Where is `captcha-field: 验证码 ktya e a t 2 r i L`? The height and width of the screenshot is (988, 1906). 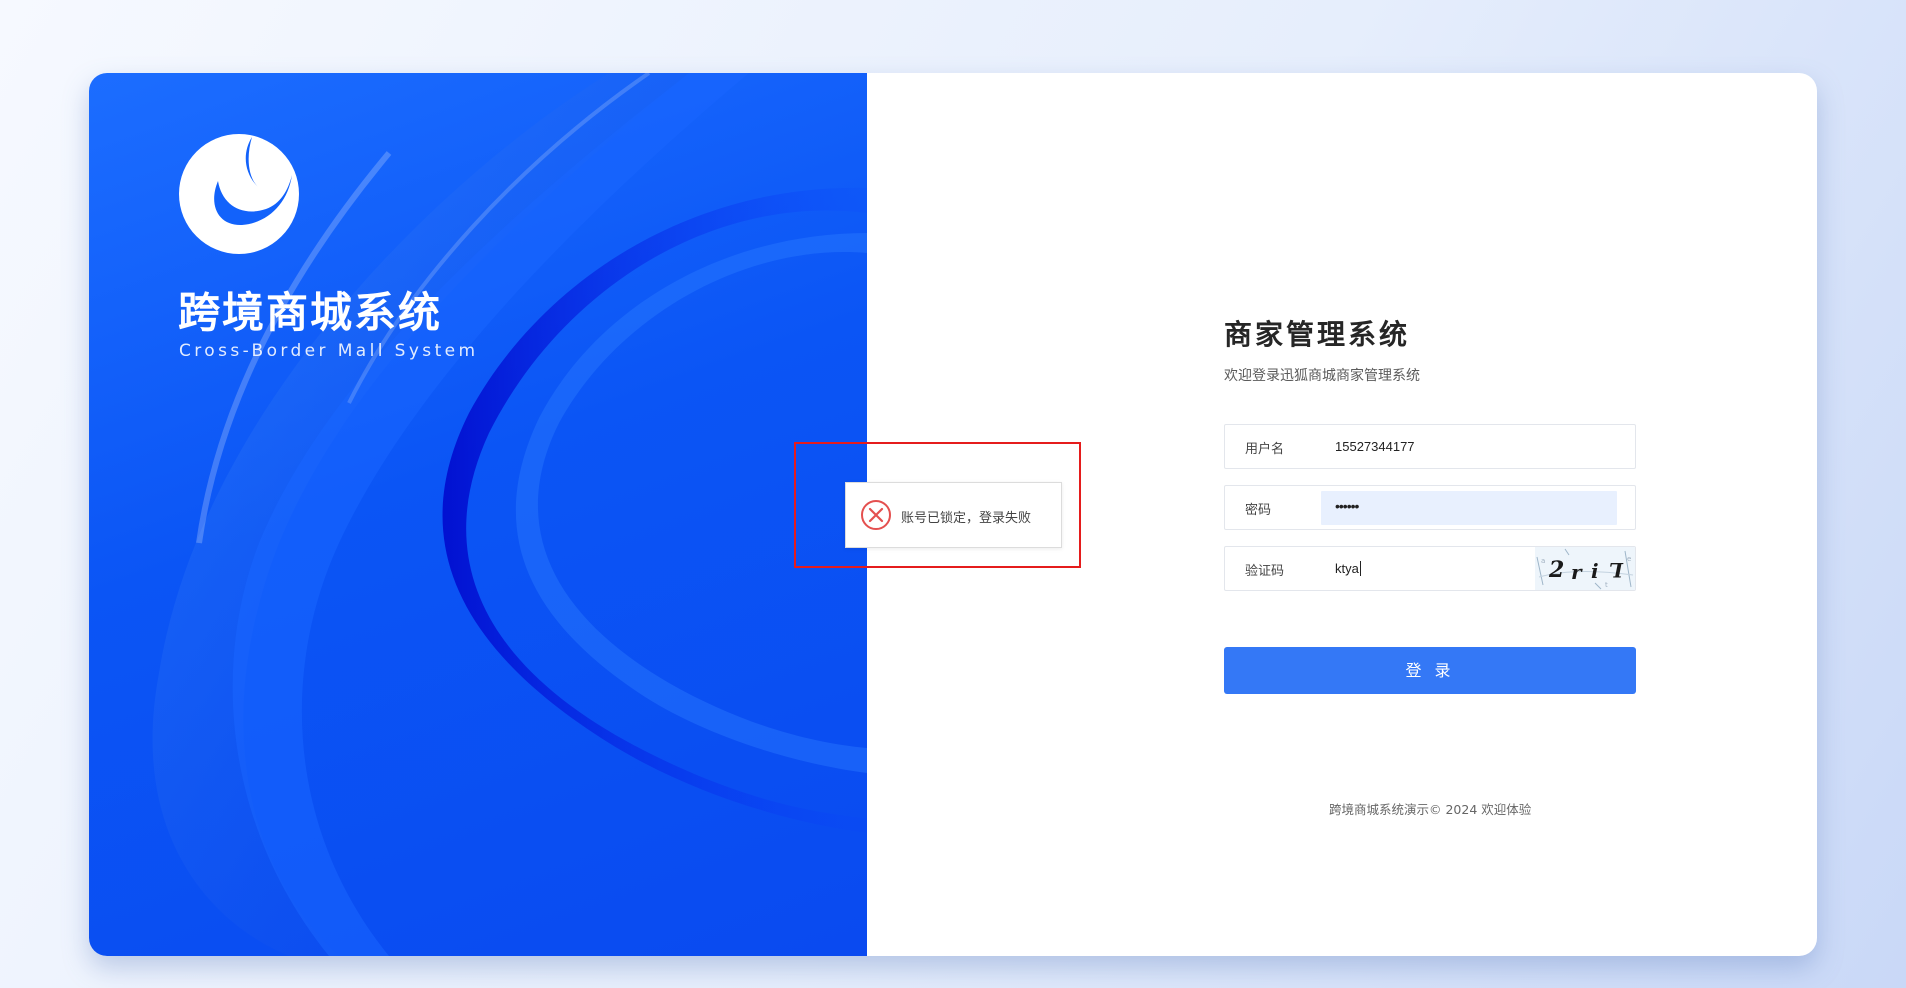 captcha-field: 验证码 ktya e a t 2 r i L is located at coordinates (1430, 568).